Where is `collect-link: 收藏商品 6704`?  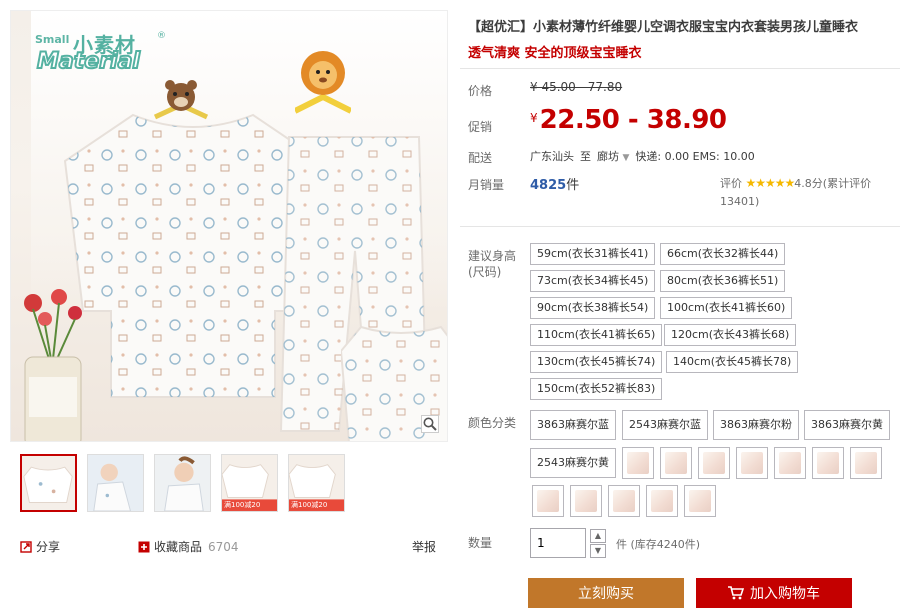 collect-link: 收藏商品 6704 is located at coordinates (188, 546).